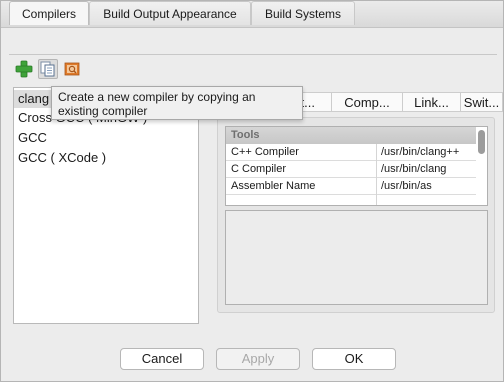 The image size is (504, 382). I want to click on add-compiler-button, so click(24, 69).